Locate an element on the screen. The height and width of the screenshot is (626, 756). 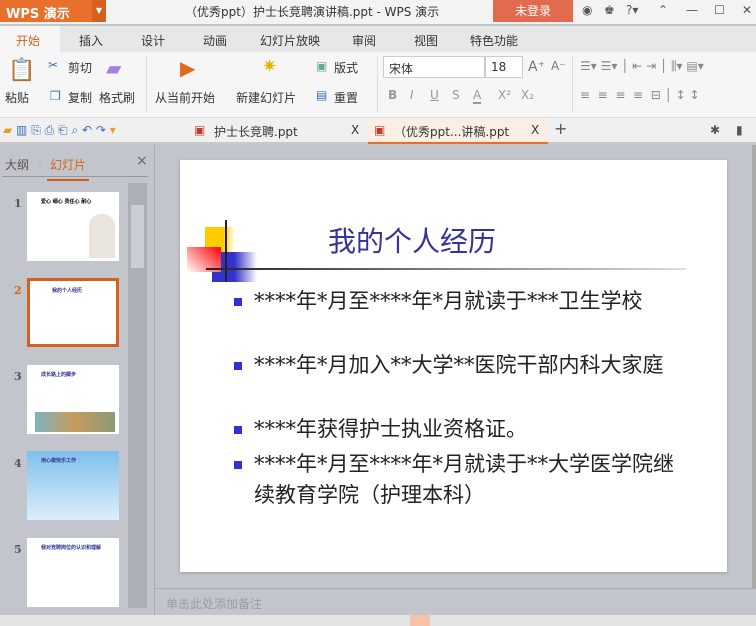
paste-icon: 📋 is located at coordinates (21, 70).